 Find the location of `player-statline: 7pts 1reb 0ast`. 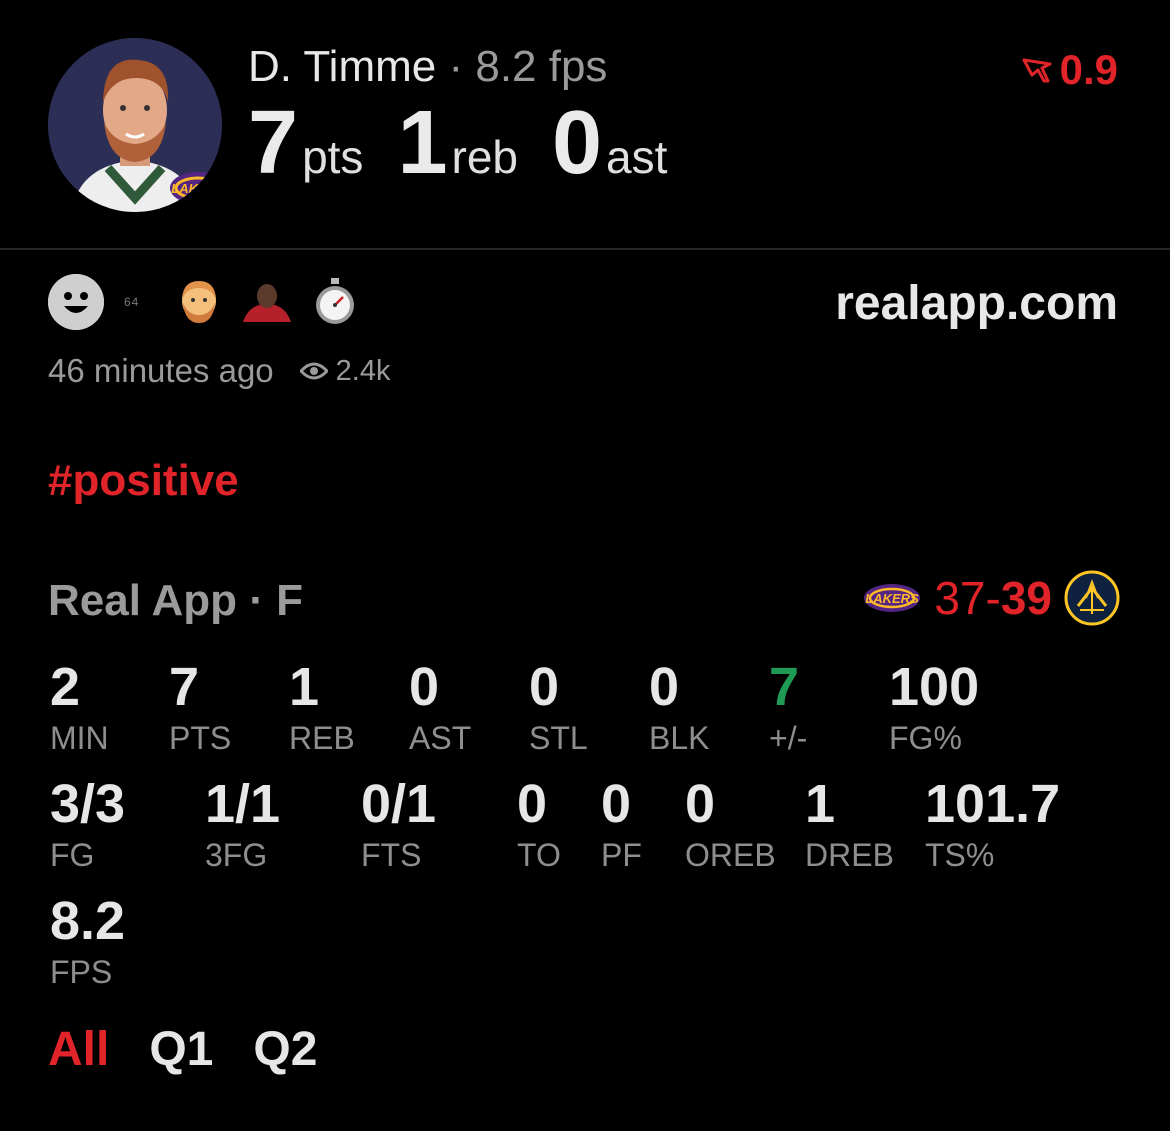

player-statline: 7pts 1reb 0ast is located at coordinates (474, 143).